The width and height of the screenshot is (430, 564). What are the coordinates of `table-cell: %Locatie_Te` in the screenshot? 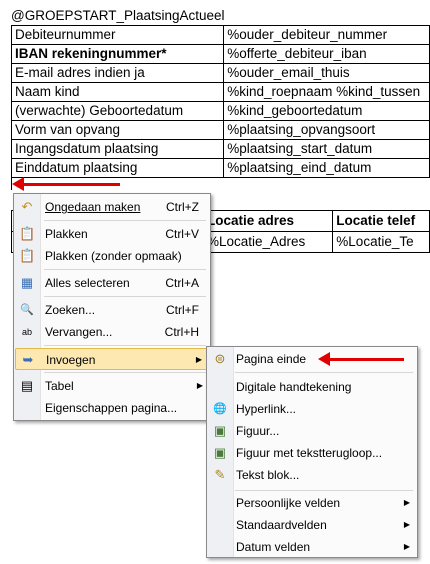 It's located at (381, 242).